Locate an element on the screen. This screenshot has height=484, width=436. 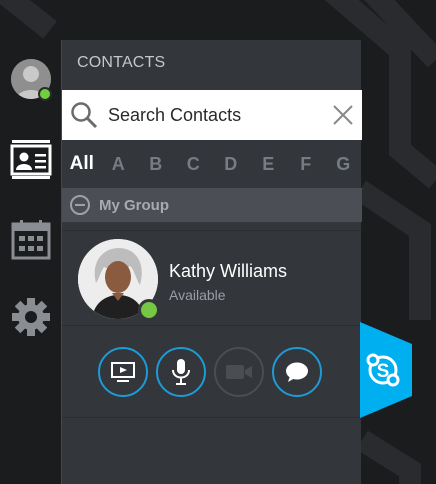
search-input is located at coordinates (213, 115).